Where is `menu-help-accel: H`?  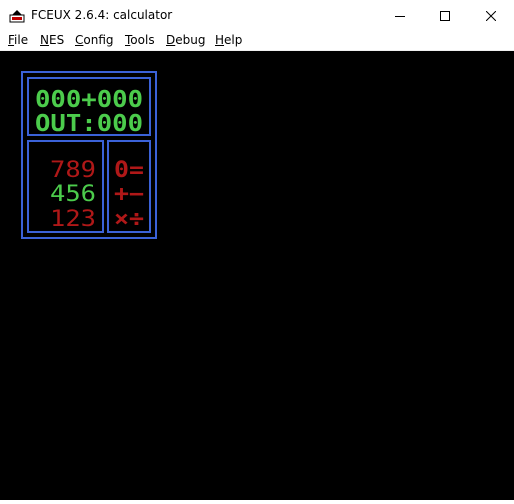 menu-help-accel: H is located at coordinates (220, 40).